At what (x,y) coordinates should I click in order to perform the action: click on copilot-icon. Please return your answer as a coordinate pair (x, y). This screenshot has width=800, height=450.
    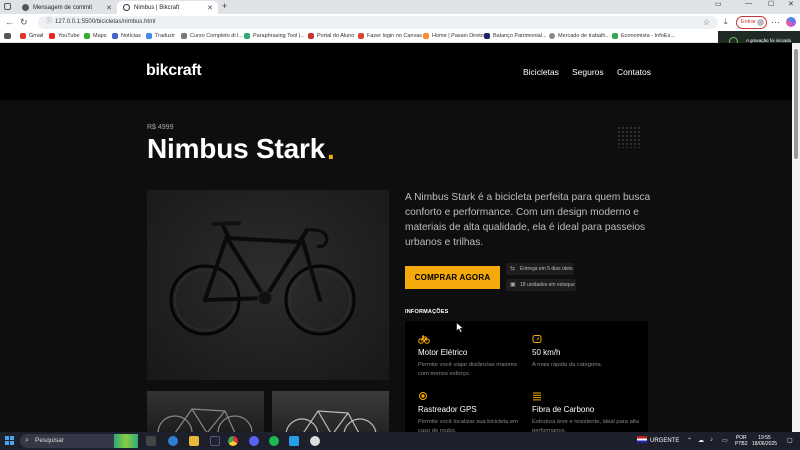
    Looking at the image, I should click on (791, 22).